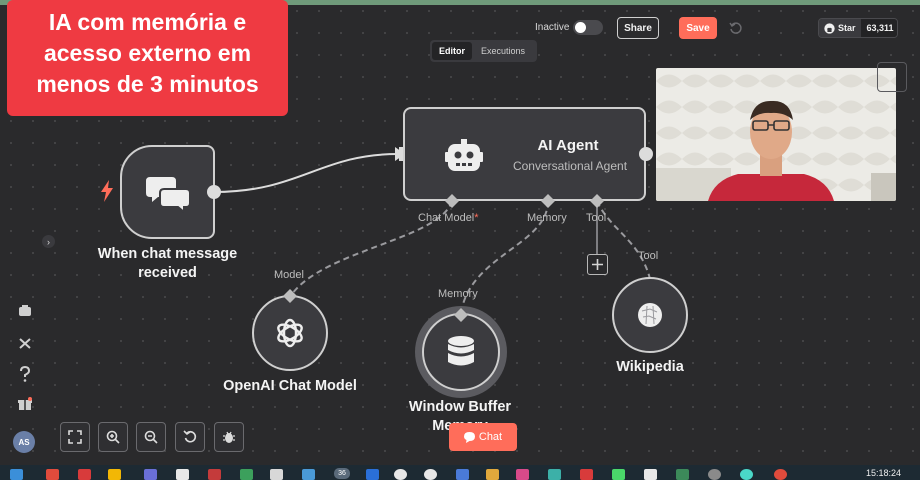 Image resolution: width=920 pixels, height=480 pixels. Describe the element at coordinates (460, 407) in the screenshot. I see `memory-label-line: Window Buffer` at that location.